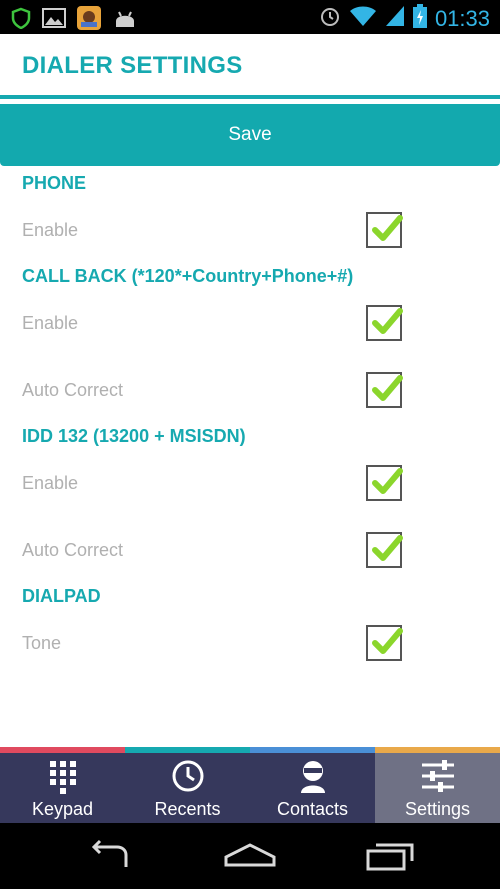 Image resolution: width=500 pixels, height=889 pixels. I want to click on idd-autocorrect-checkbox, so click(384, 550).